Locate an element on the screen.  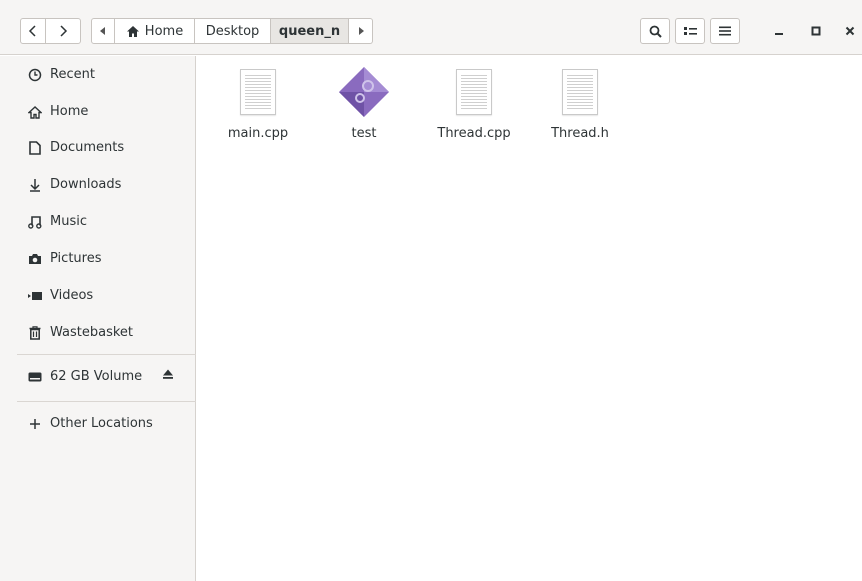
music-icon is located at coordinates (35, 222).